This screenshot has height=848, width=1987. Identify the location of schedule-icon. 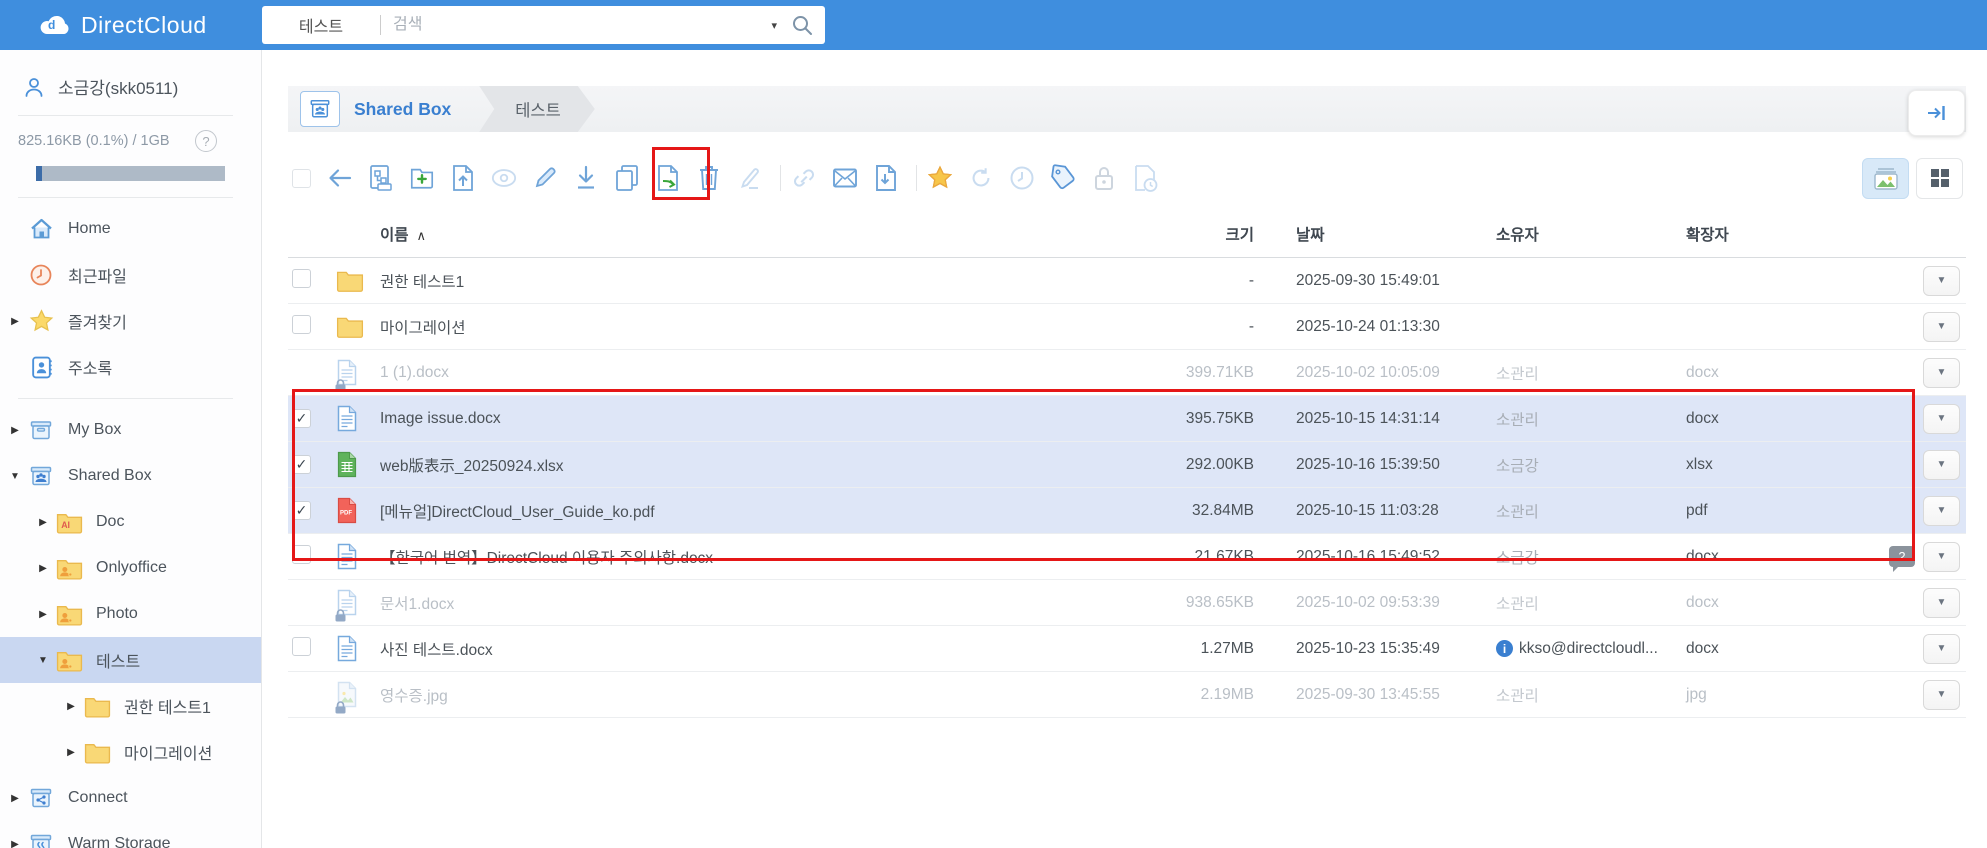
(1022, 178).